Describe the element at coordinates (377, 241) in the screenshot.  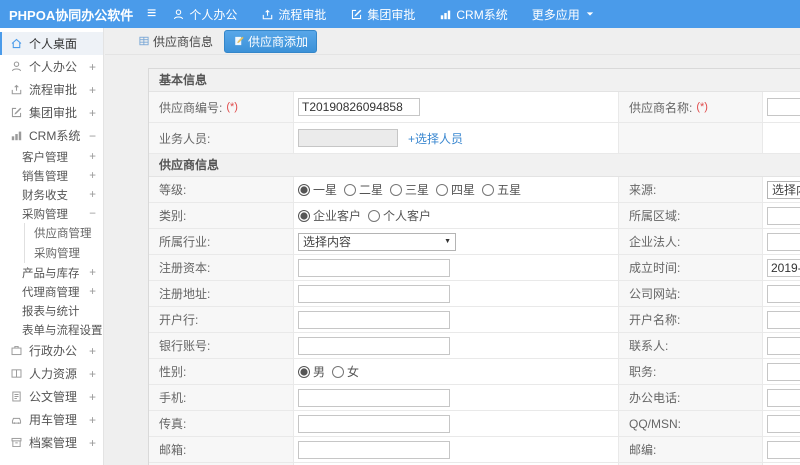
I see `industry-select: 选择内容 ▼` at that location.